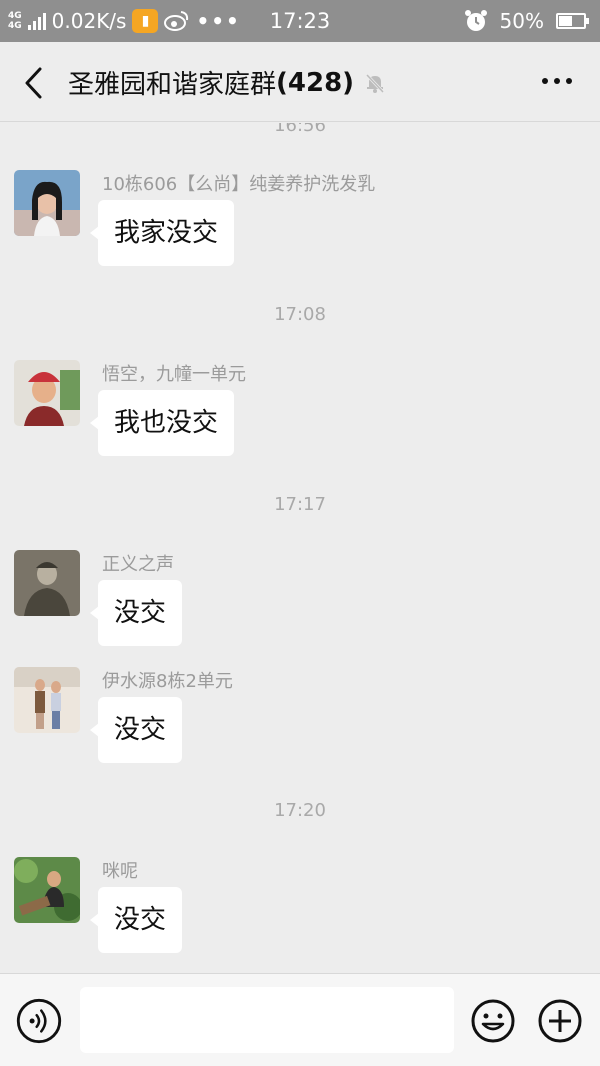 The width and height of the screenshot is (600, 1066). Describe the element at coordinates (300, 314) in the screenshot. I see `timestamp: 17:08` at that location.